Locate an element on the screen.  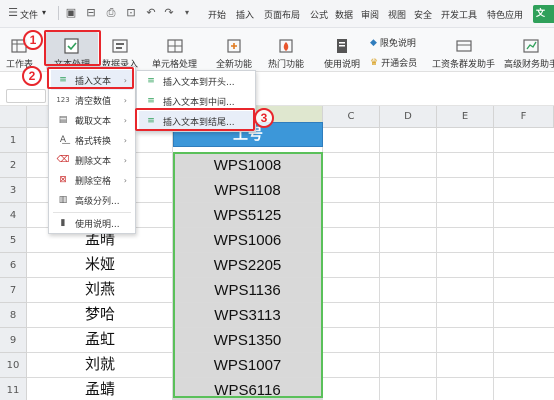
tab-featured: 特色应用 is located at coordinates (505, 14).